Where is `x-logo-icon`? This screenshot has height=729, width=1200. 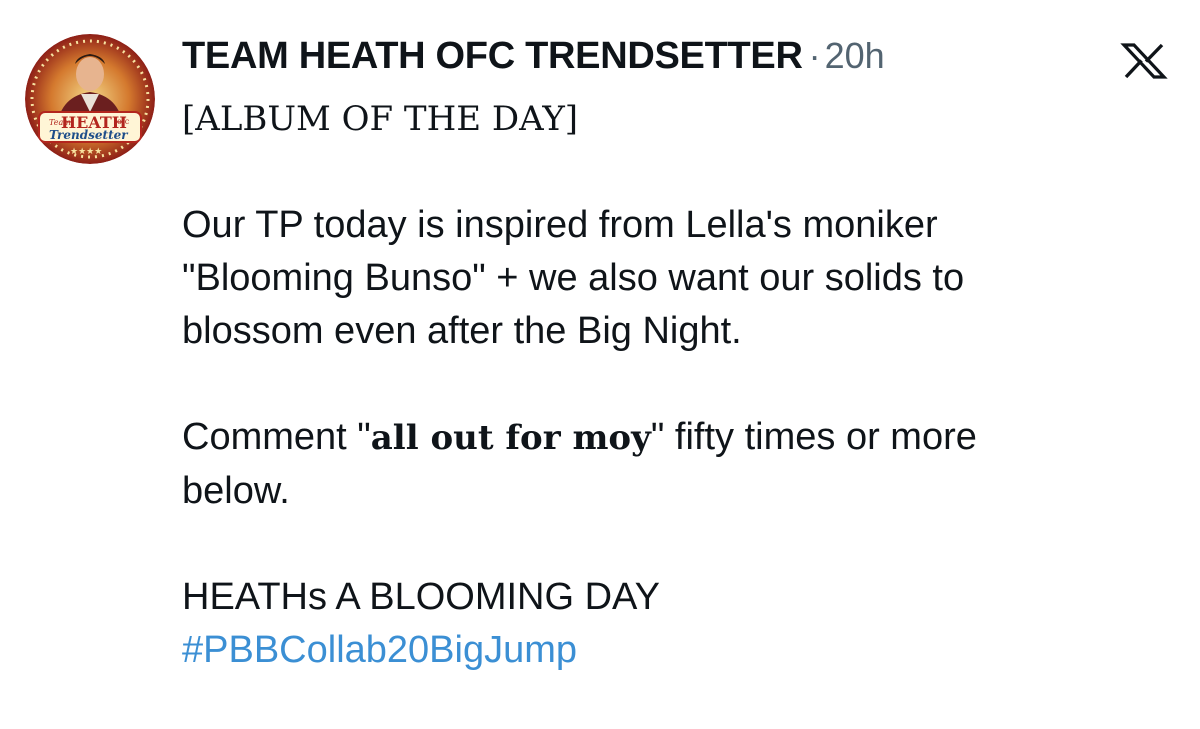 x-logo-icon is located at coordinates (1144, 61).